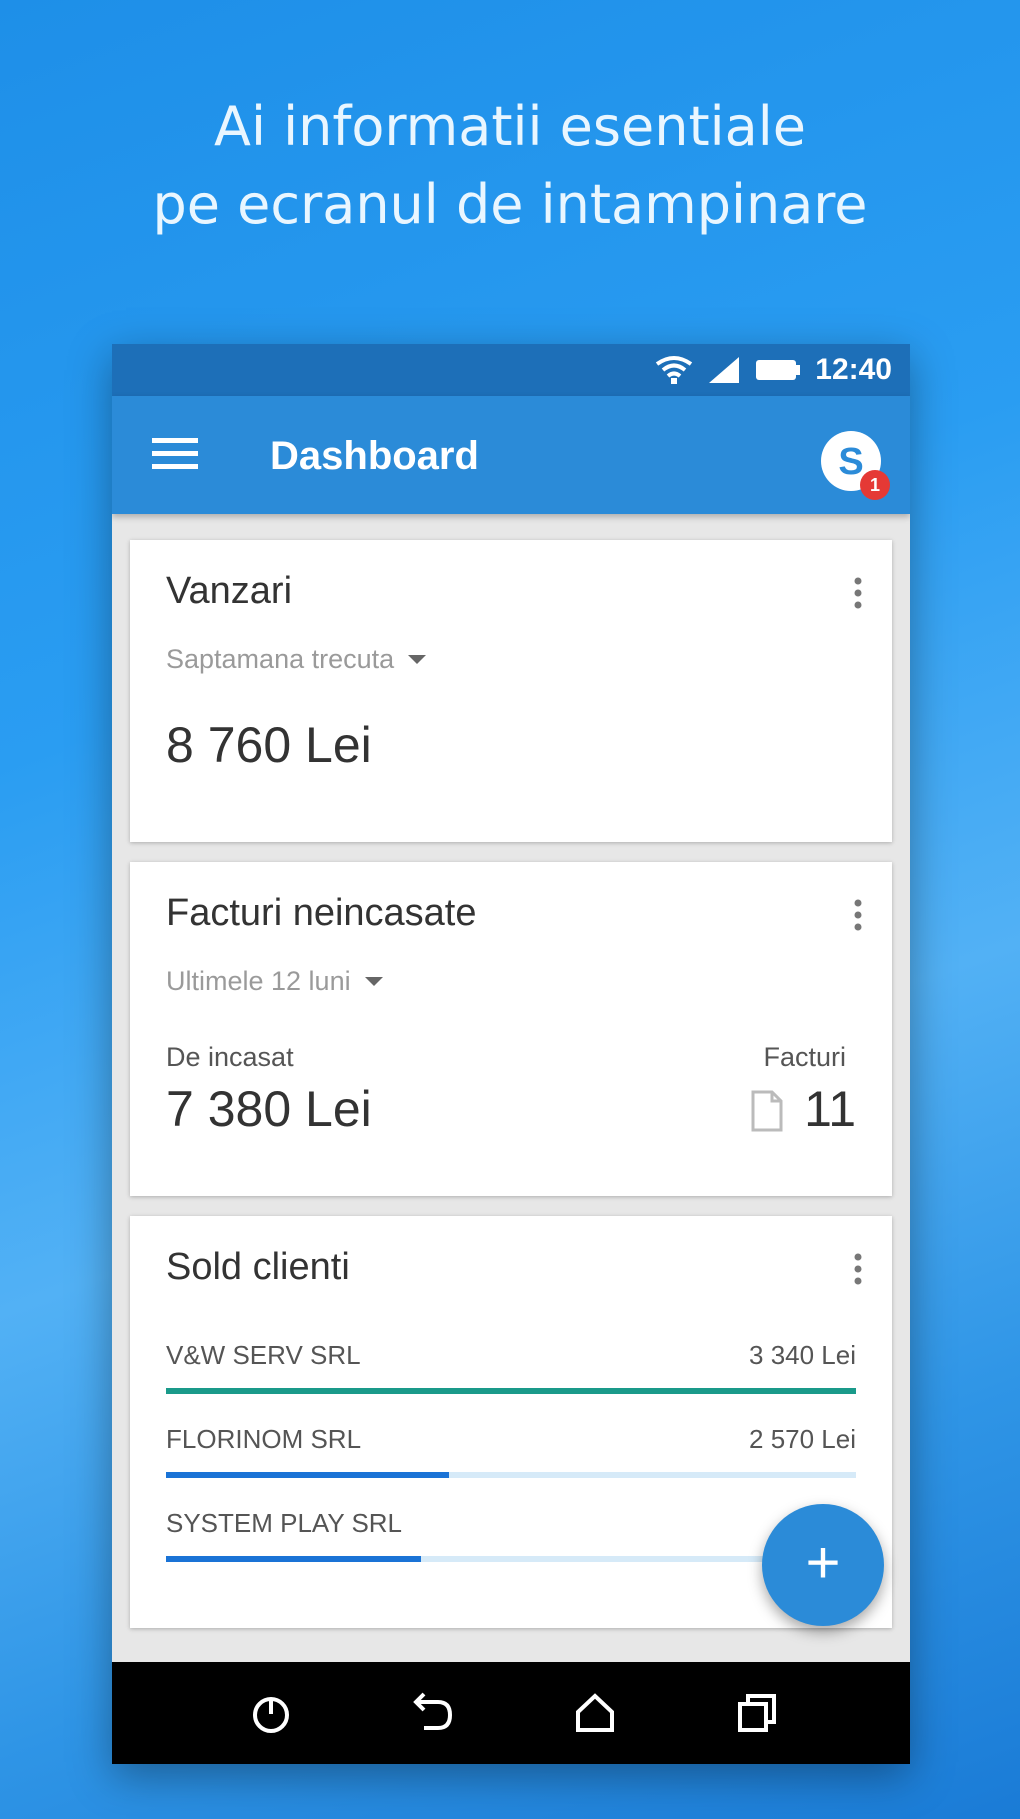  I want to click on back-icon, so click(433, 1713).